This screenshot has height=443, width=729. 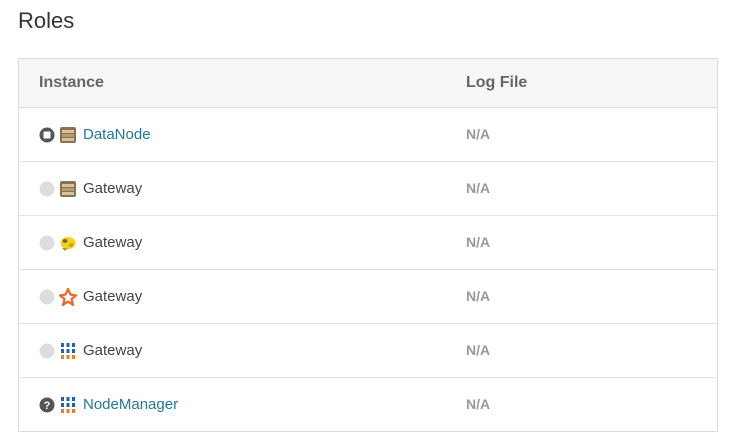 I want to click on role-link-datanode: DataNode, so click(x=117, y=134).